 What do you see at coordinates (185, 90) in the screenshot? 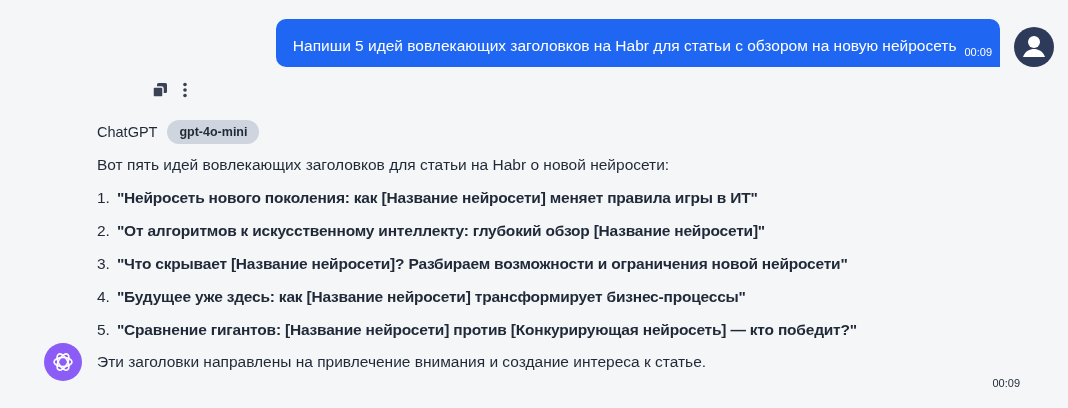
I see `more-options-icon` at bounding box center [185, 90].